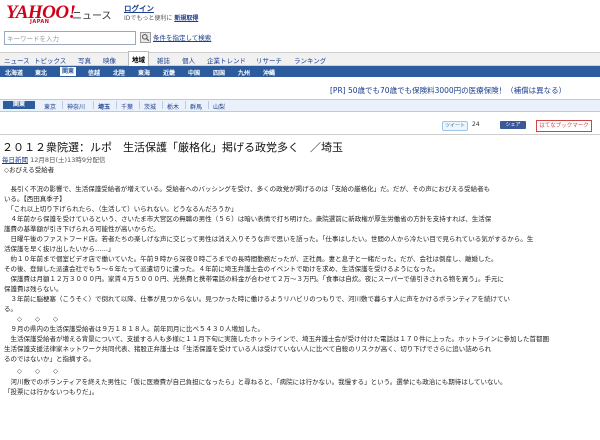  Describe the element at coordinates (76, 106) in the screenshot. I see `pref-kanagawa: 神奈川` at that location.